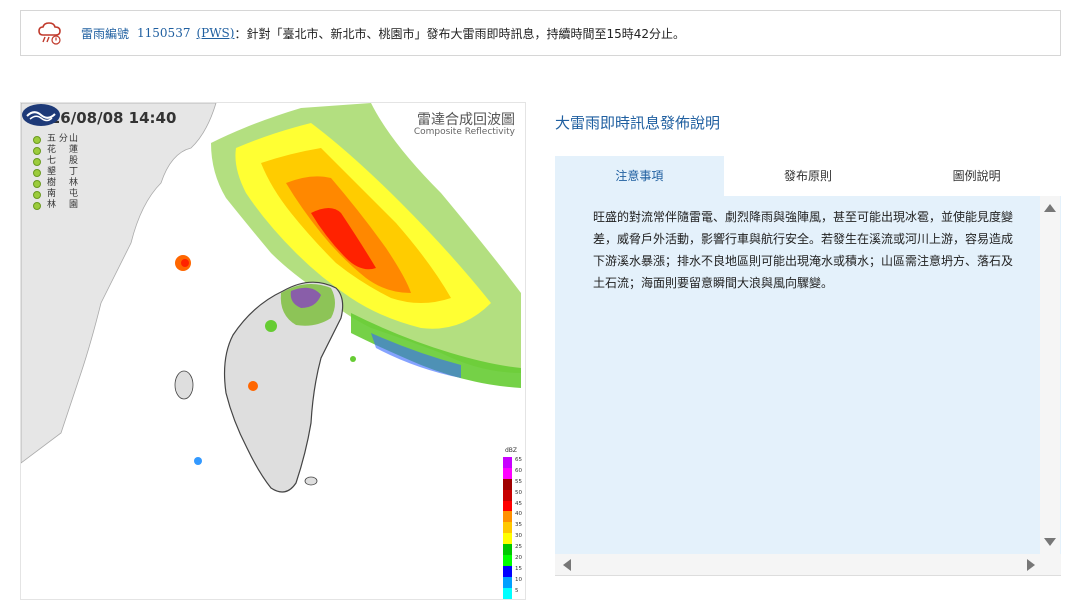 The height and width of the screenshot is (600, 1067). I want to click on legend-level-label: 45, so click(518, 503).